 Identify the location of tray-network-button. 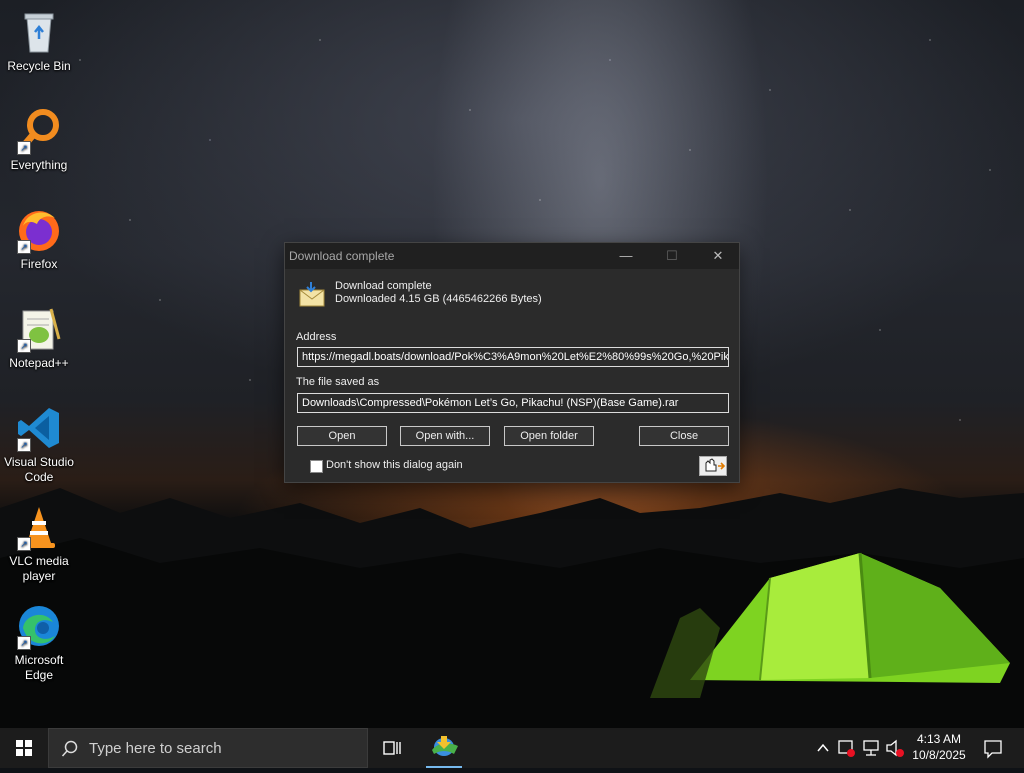
(872, 748).